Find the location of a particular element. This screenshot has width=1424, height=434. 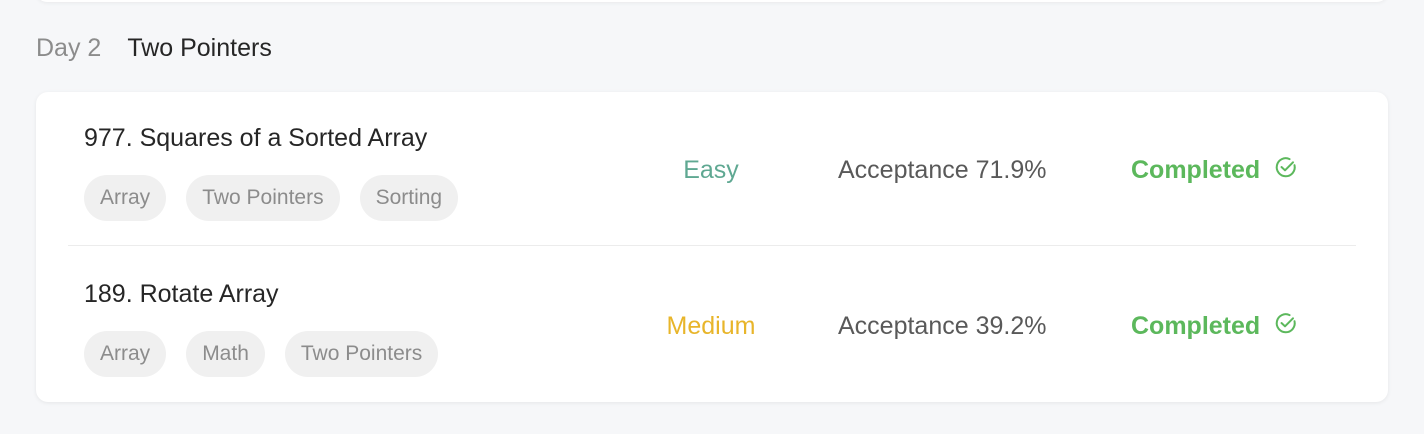

problem-tags: Array Math Two Pointers is located at coordinates (261, 354).